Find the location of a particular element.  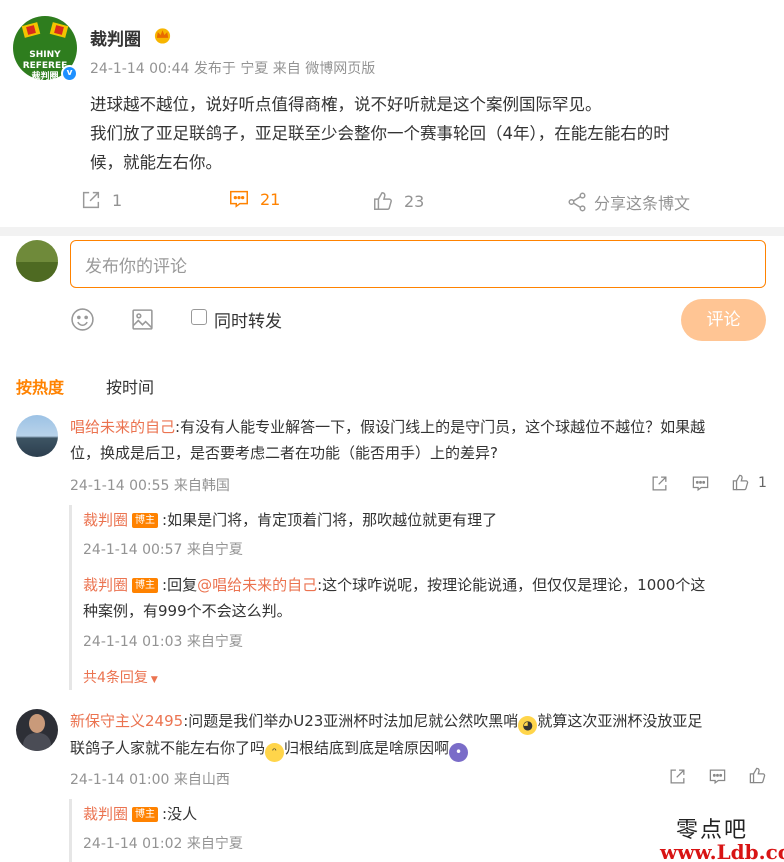

crying-emoji-icon: • is located at coordinates (459, 752).